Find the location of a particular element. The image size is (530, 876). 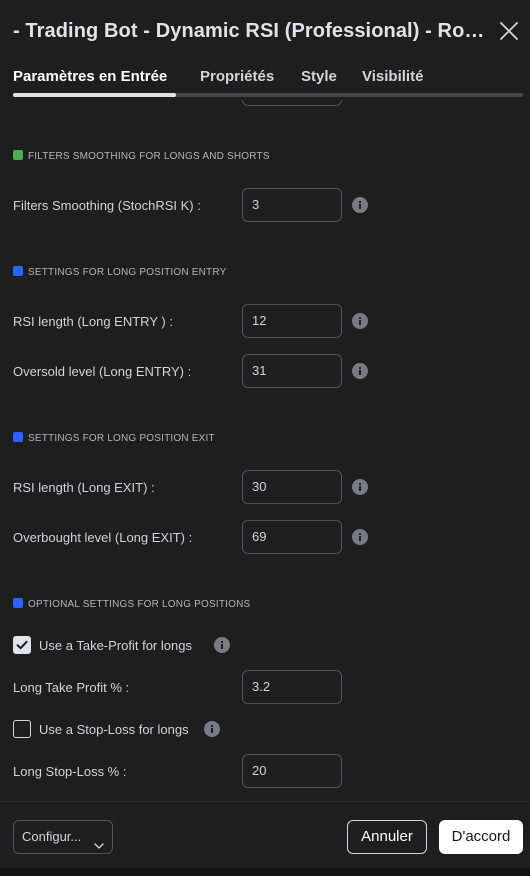

rsi-long-entry-input: 12 is located at coordinates (292, 321).